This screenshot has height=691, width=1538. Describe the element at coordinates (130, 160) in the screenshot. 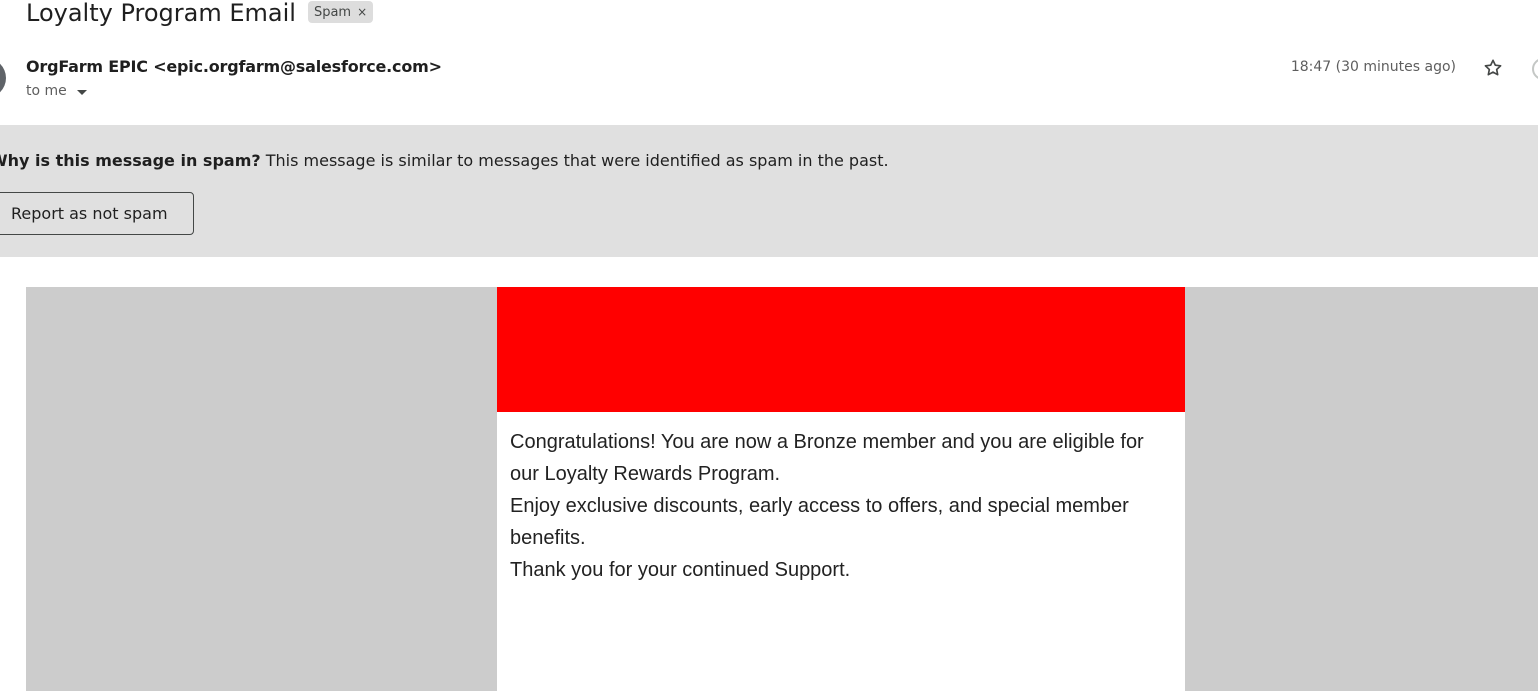

I see `spam-question: Why is this message in spam?` at that location.